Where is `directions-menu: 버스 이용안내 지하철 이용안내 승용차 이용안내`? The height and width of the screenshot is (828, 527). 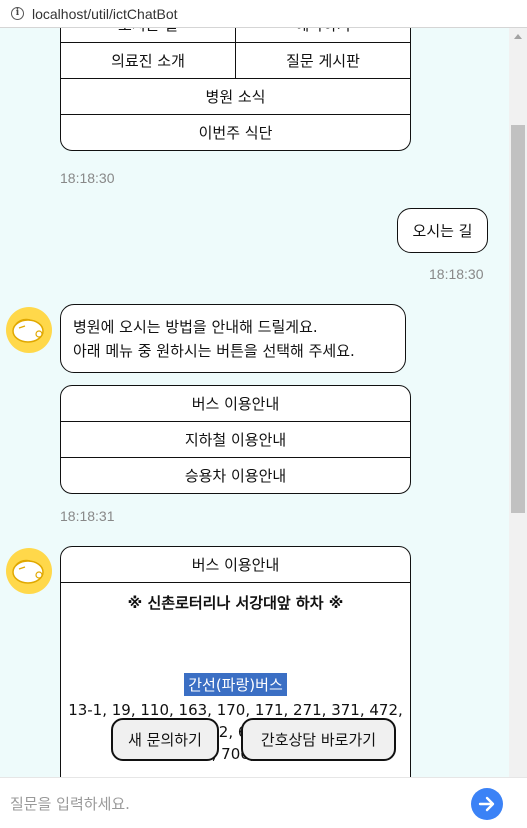 directions-menu: 버스 이용안내 지하철 이용안내 승용차 이용안내 is located at coordinates (235, 439).